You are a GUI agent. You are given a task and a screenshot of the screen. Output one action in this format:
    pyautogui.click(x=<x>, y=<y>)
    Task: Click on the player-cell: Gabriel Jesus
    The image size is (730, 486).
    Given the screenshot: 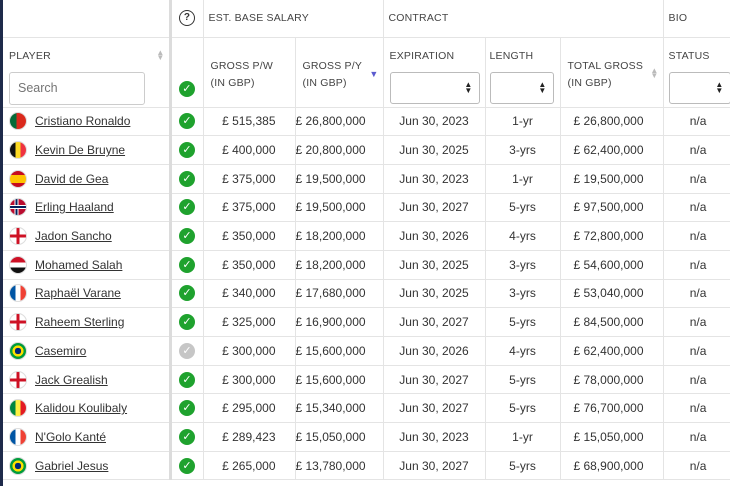 What is the action you would take?
    pyautogui.click(x=87, y=466)
    